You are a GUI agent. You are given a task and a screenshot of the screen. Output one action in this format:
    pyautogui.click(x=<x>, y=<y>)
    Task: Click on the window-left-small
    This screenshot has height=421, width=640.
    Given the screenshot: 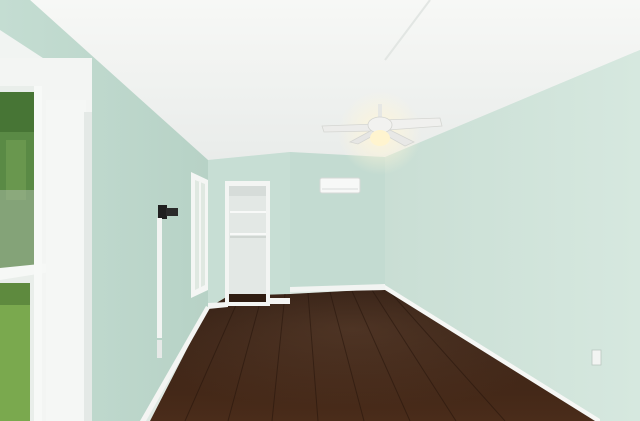 What is the action you would take?
    pyautogui.click(x=199, y=235)
    